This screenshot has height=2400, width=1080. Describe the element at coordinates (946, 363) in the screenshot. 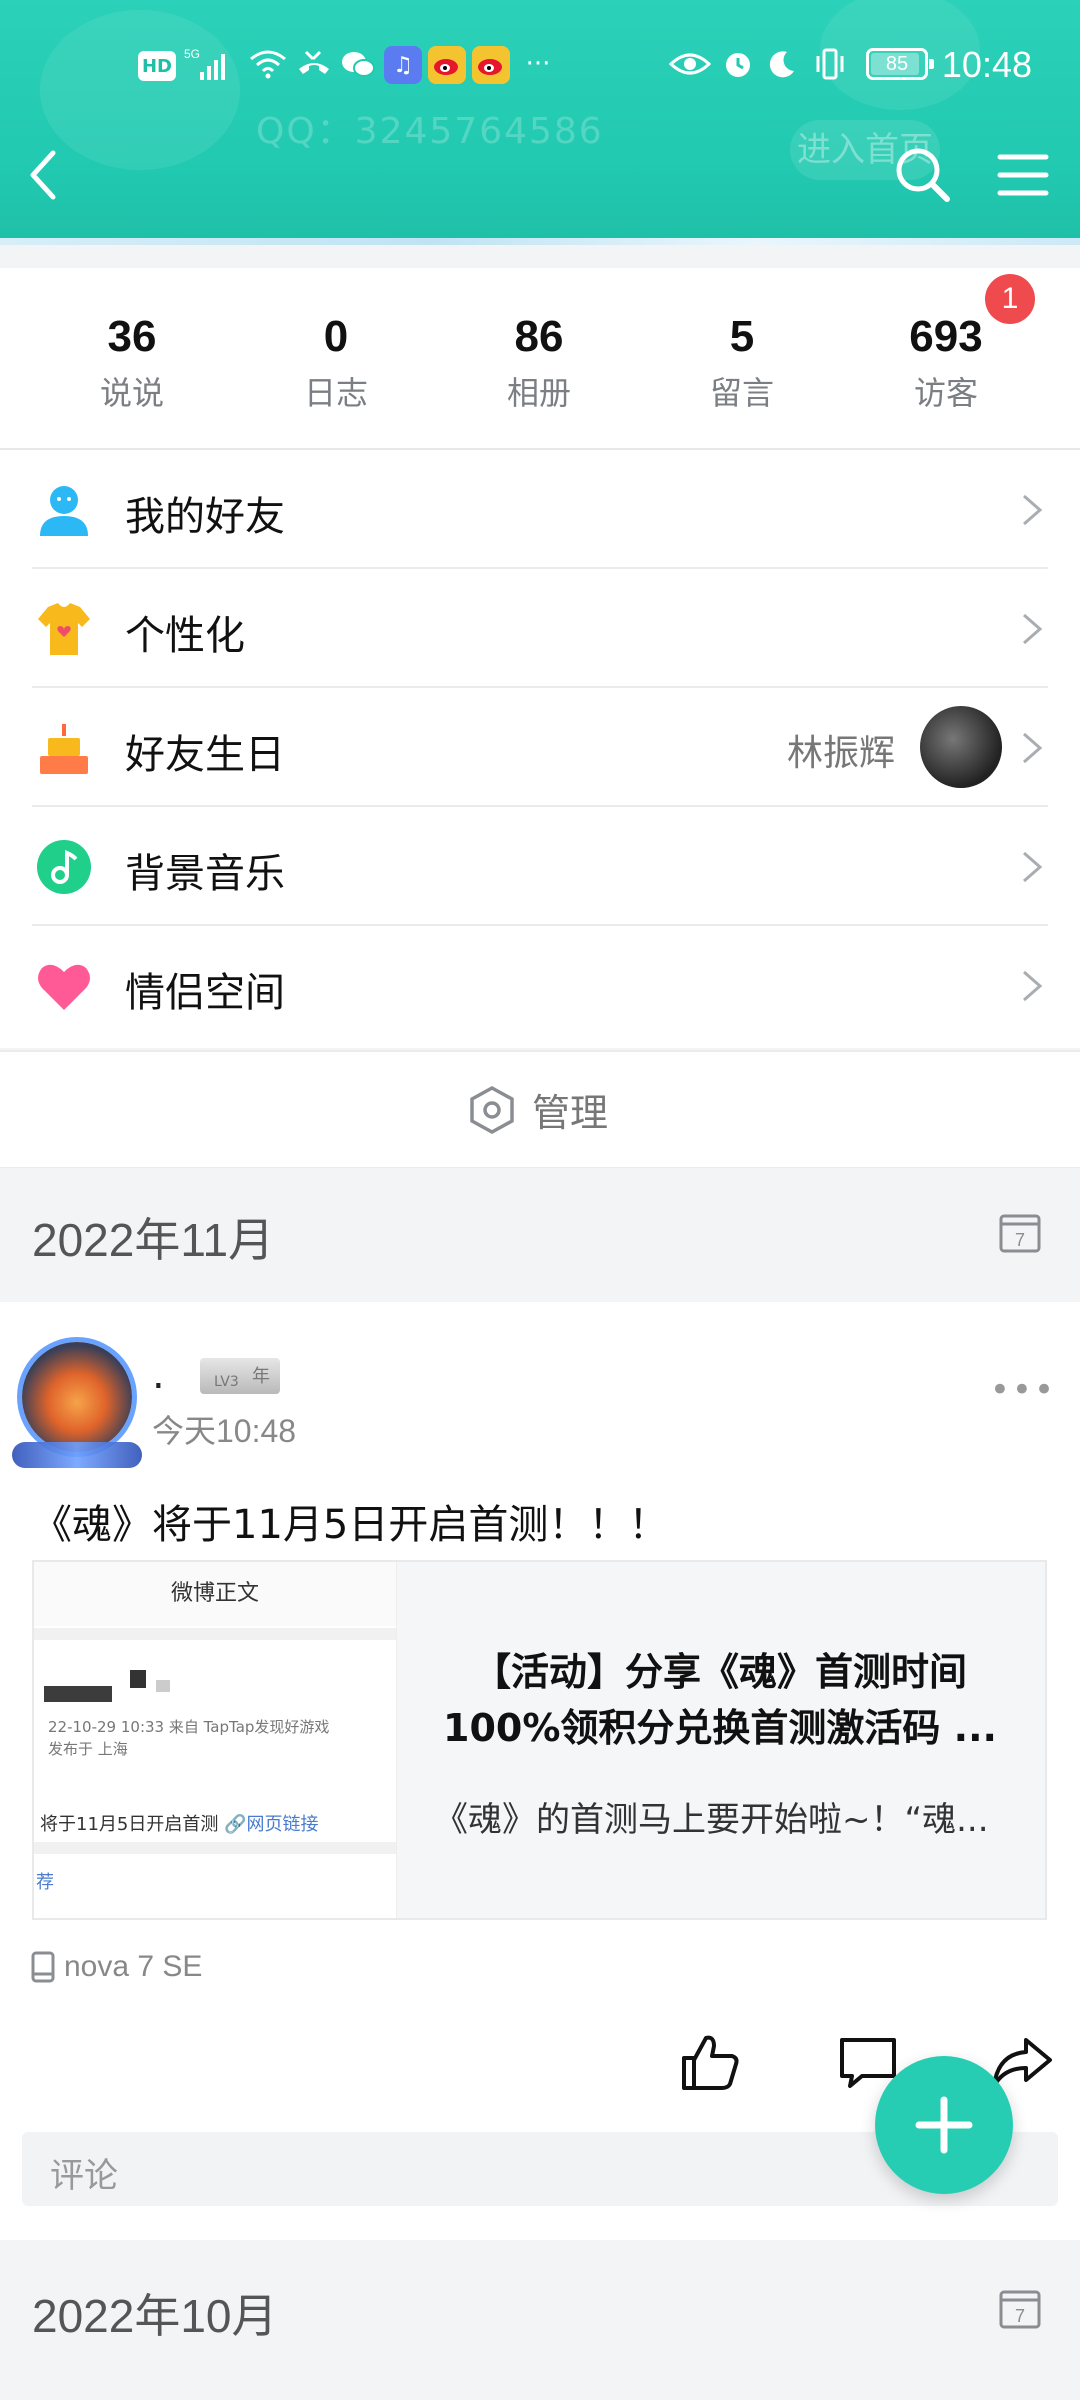

I see `stat-visitors: 693 访客` at that location.